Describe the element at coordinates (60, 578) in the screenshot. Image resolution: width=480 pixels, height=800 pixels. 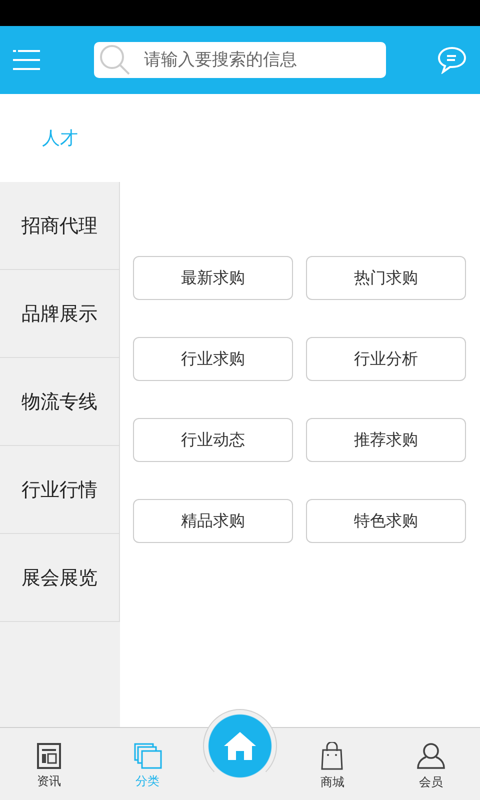
I see `sidebar-item: 展会展览` at that location.